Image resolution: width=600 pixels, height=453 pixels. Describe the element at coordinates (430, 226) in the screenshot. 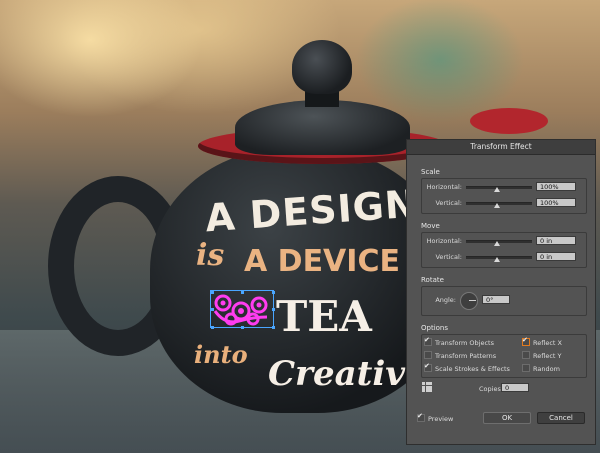

I see `move-section-title: Move` at that location.